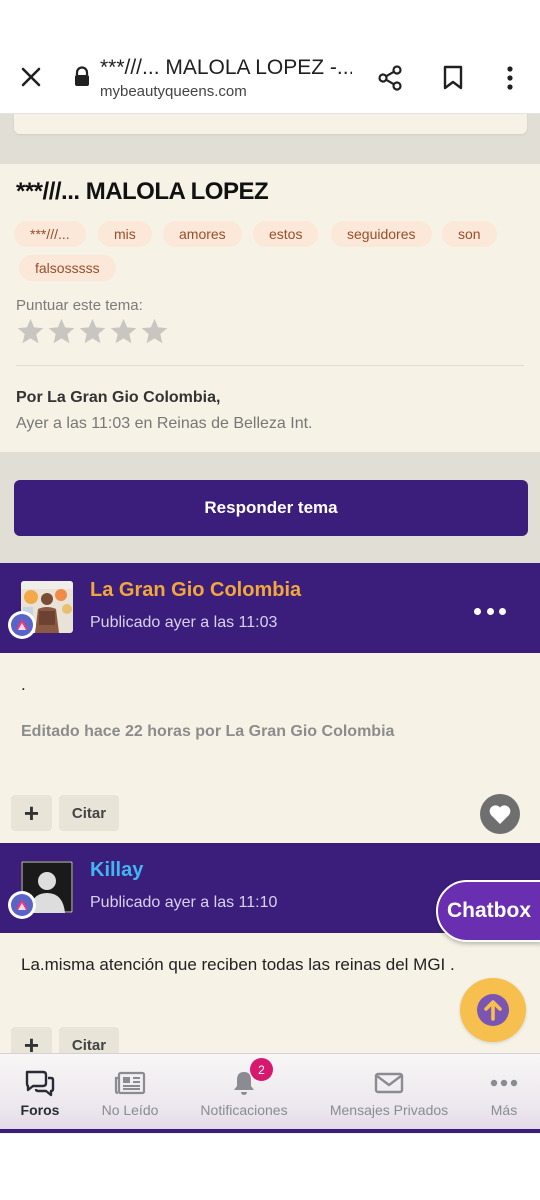 The height and width of the screenshot is (1200, 540). What do you see at coordinates (261, 1069) in the screenshot?
I see `notification-count-badge: 2` at bounding box center [261, 1069].